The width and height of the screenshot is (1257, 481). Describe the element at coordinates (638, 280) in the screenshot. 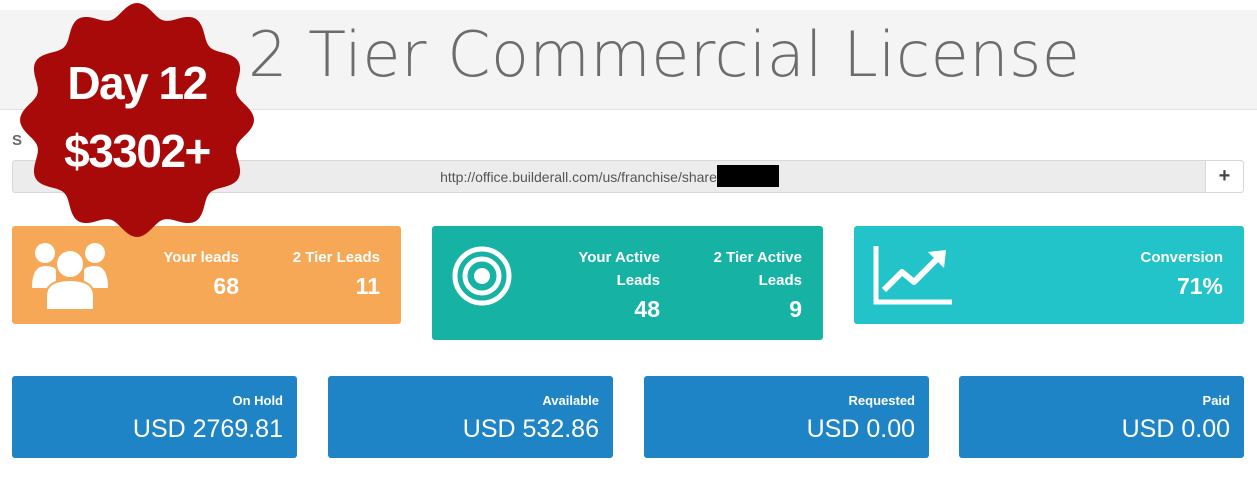

I see `your-active-leads-label-2: Leads` at that location.